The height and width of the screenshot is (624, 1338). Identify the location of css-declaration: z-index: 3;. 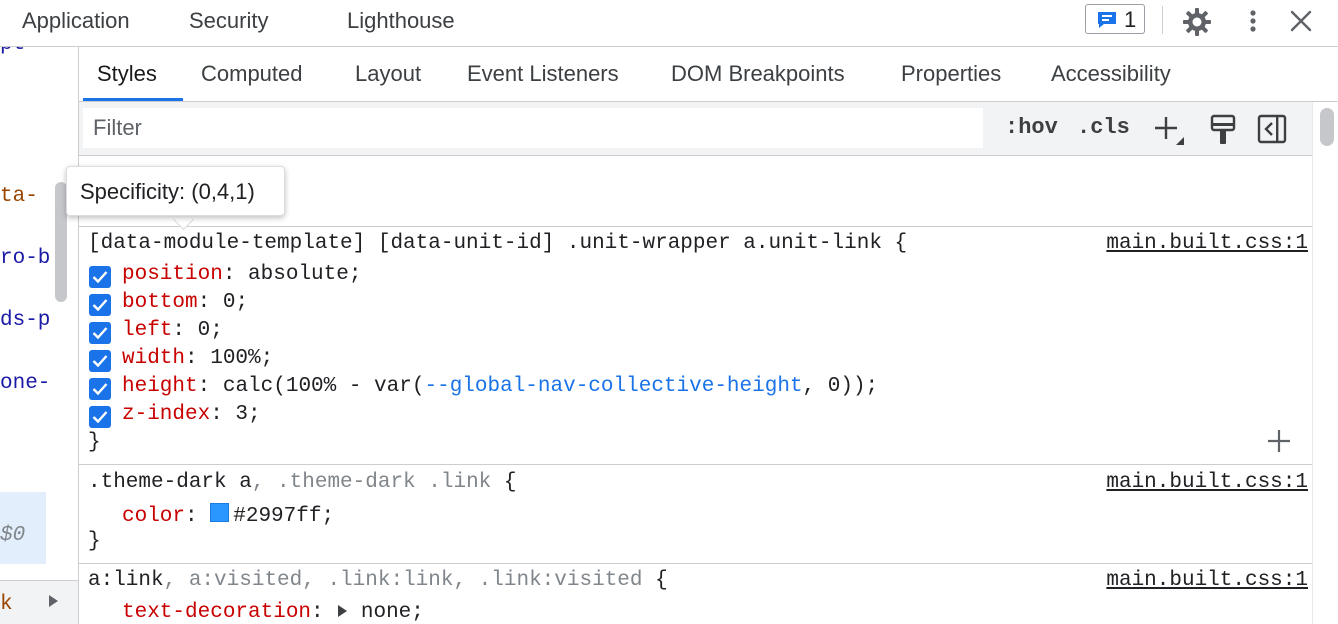
(191, 414).